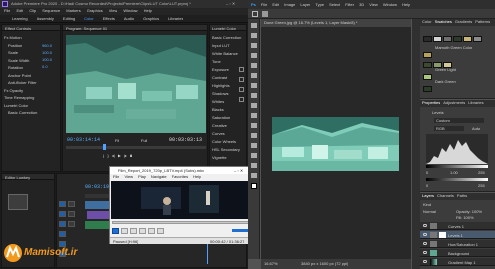 The width and height of the screenshot is (495, 269). Describe the element at coordinates (264, 5) in the screenshot. I see `ps-menu-file: File` at that location.